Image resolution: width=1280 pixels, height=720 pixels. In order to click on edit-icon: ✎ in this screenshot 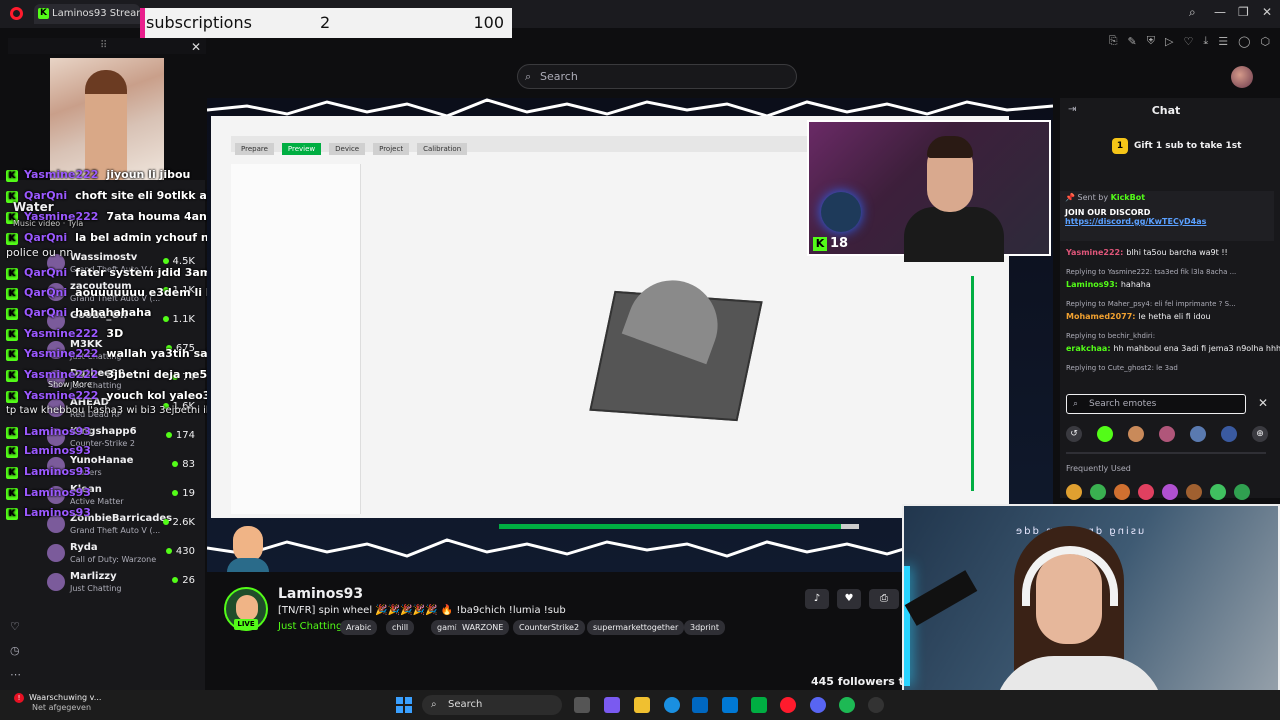, I will do `click(1132, 41)`.